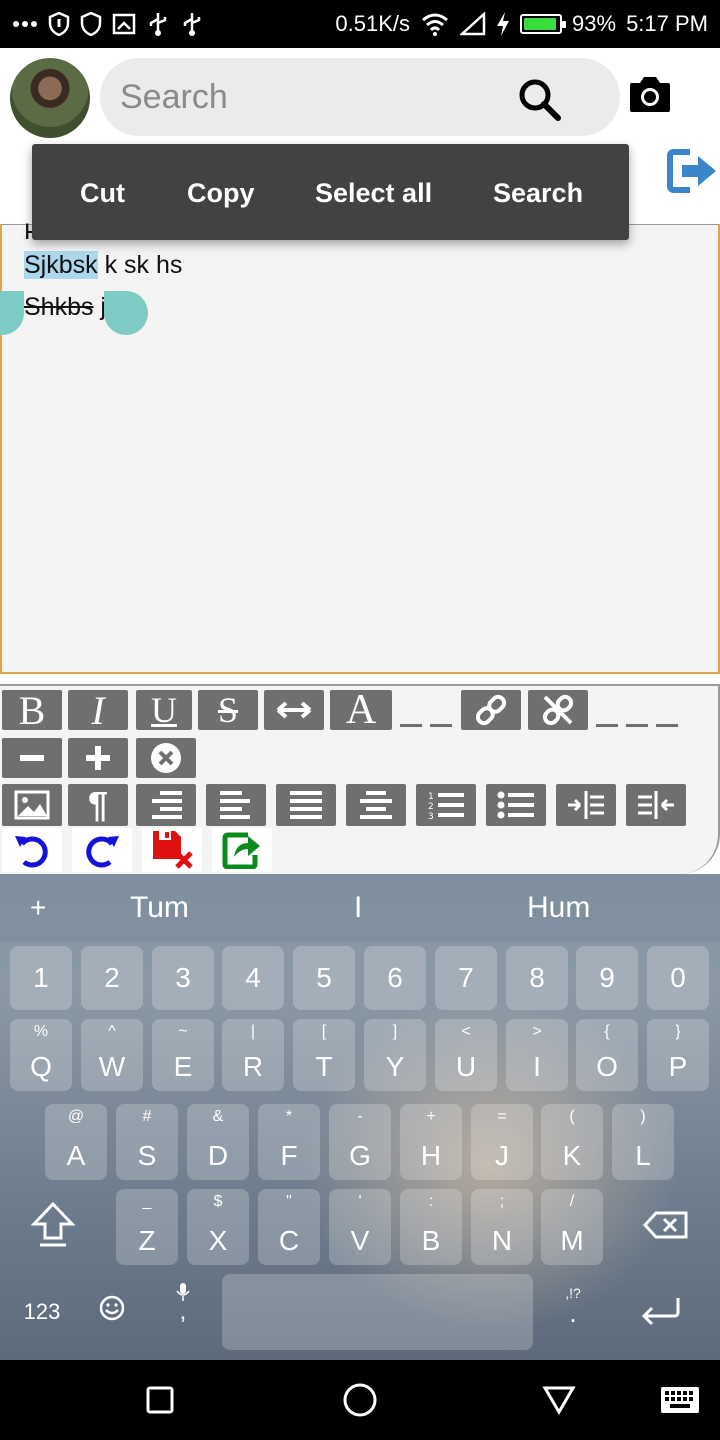 The height and width of the screenshot is (1440, 720). I want to click on selection-start-handle, so click(12, 313).